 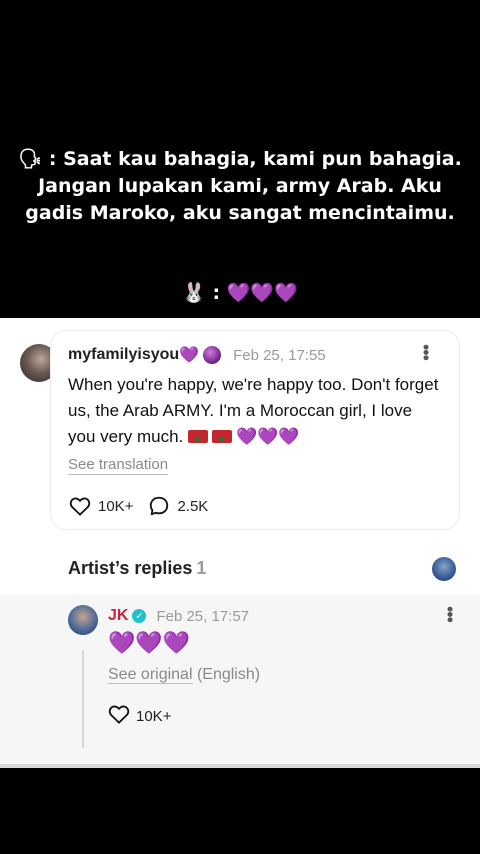 What do you see at coordinates (193, 506) in the screenshot?
I see `comment-count: 2.5K` at bounding box center [193, 506].